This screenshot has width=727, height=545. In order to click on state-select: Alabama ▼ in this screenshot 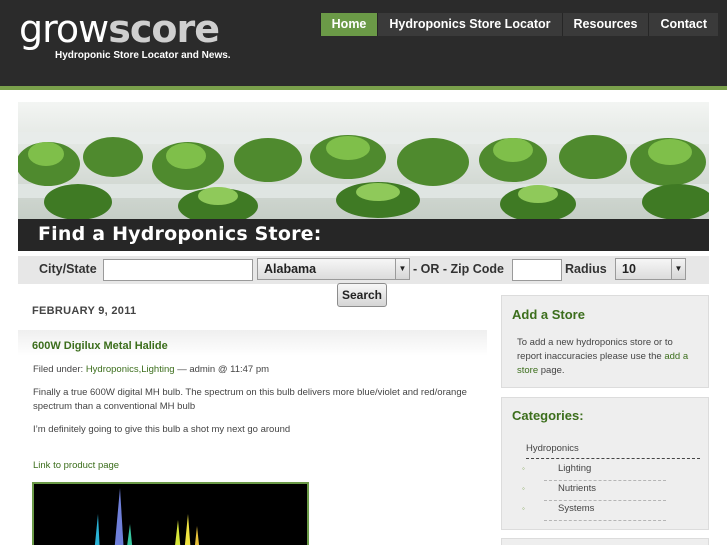, I will do `click(333, 269)`.